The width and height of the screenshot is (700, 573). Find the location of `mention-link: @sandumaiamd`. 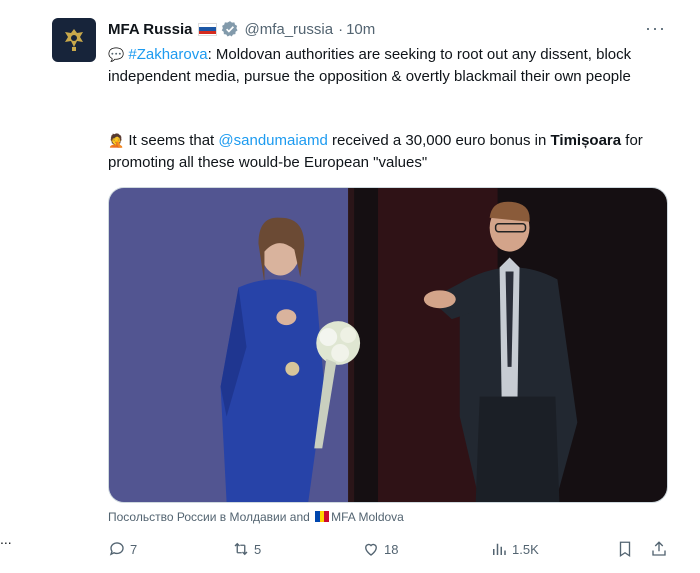

mention-link: @sandumaiamd is located at coordinates (272, 140).